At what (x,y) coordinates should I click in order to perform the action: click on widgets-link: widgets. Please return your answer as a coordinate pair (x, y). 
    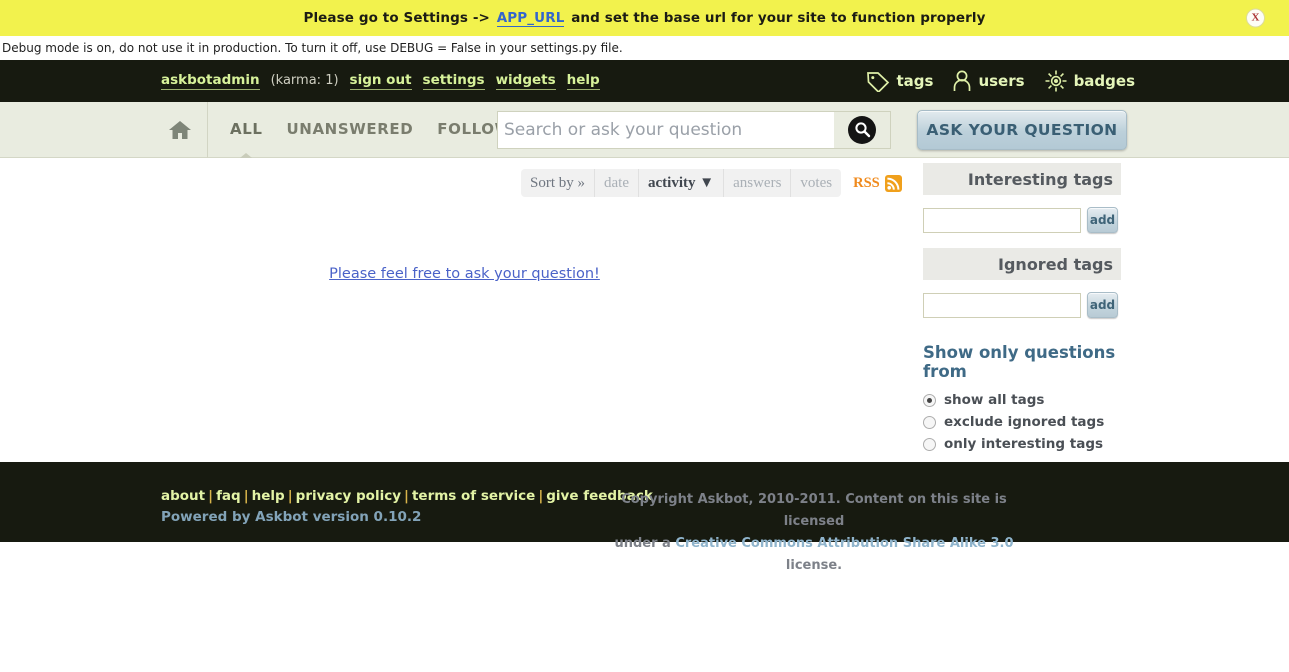
    Looking at the image, I should click on (525, 81).